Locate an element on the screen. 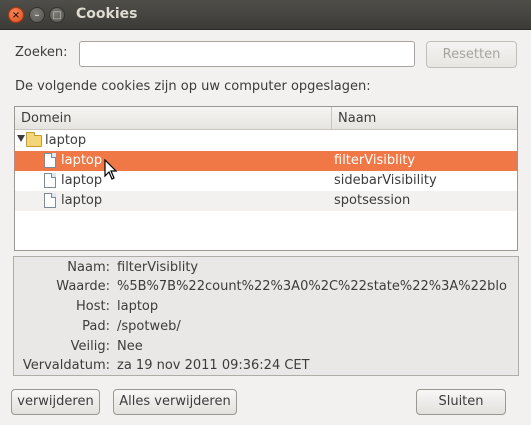 This screenshot has height=425, width=531. row-name: spotsession is located at coordinates (372, 200).